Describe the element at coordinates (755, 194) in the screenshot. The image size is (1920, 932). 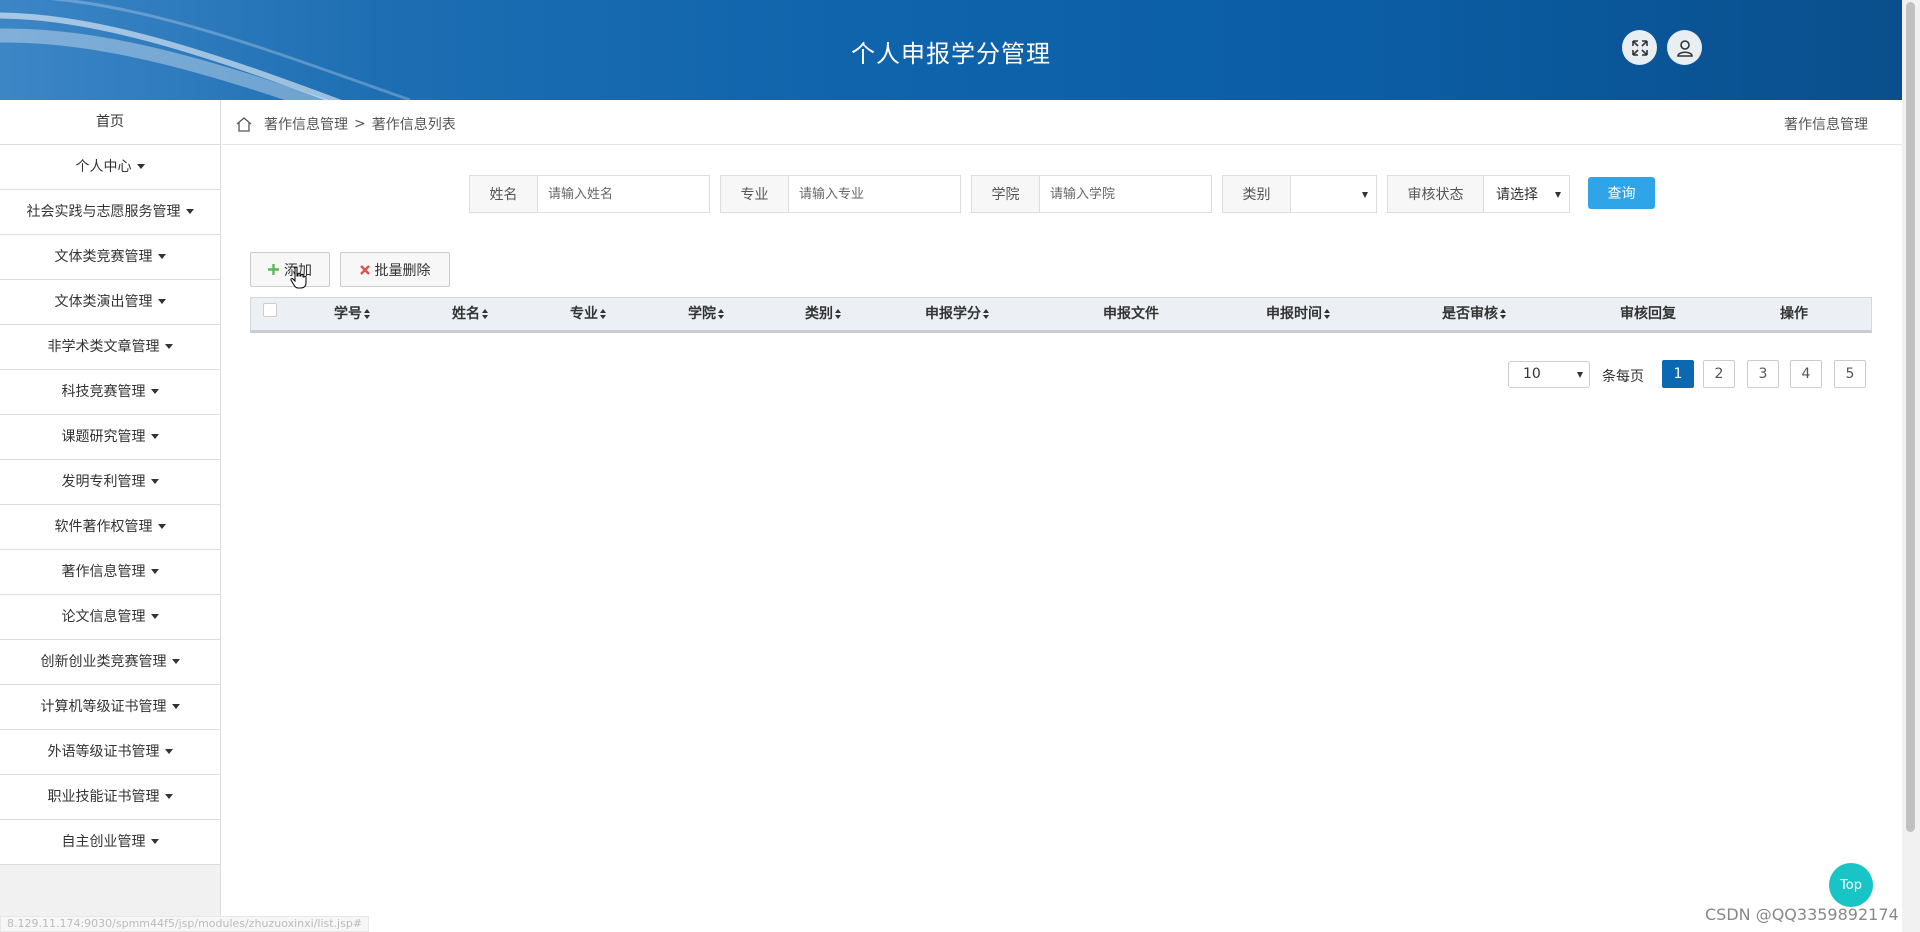
I see `major-label: 专业` at that location.